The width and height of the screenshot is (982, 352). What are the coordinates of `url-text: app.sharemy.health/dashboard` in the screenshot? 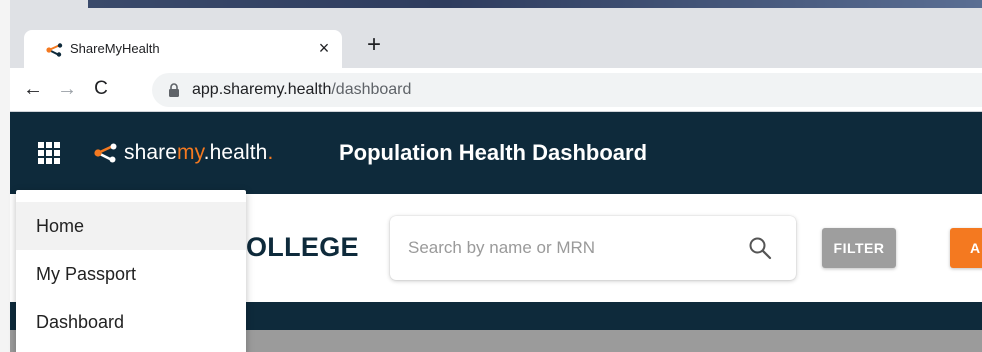 It's located at (301, 90).